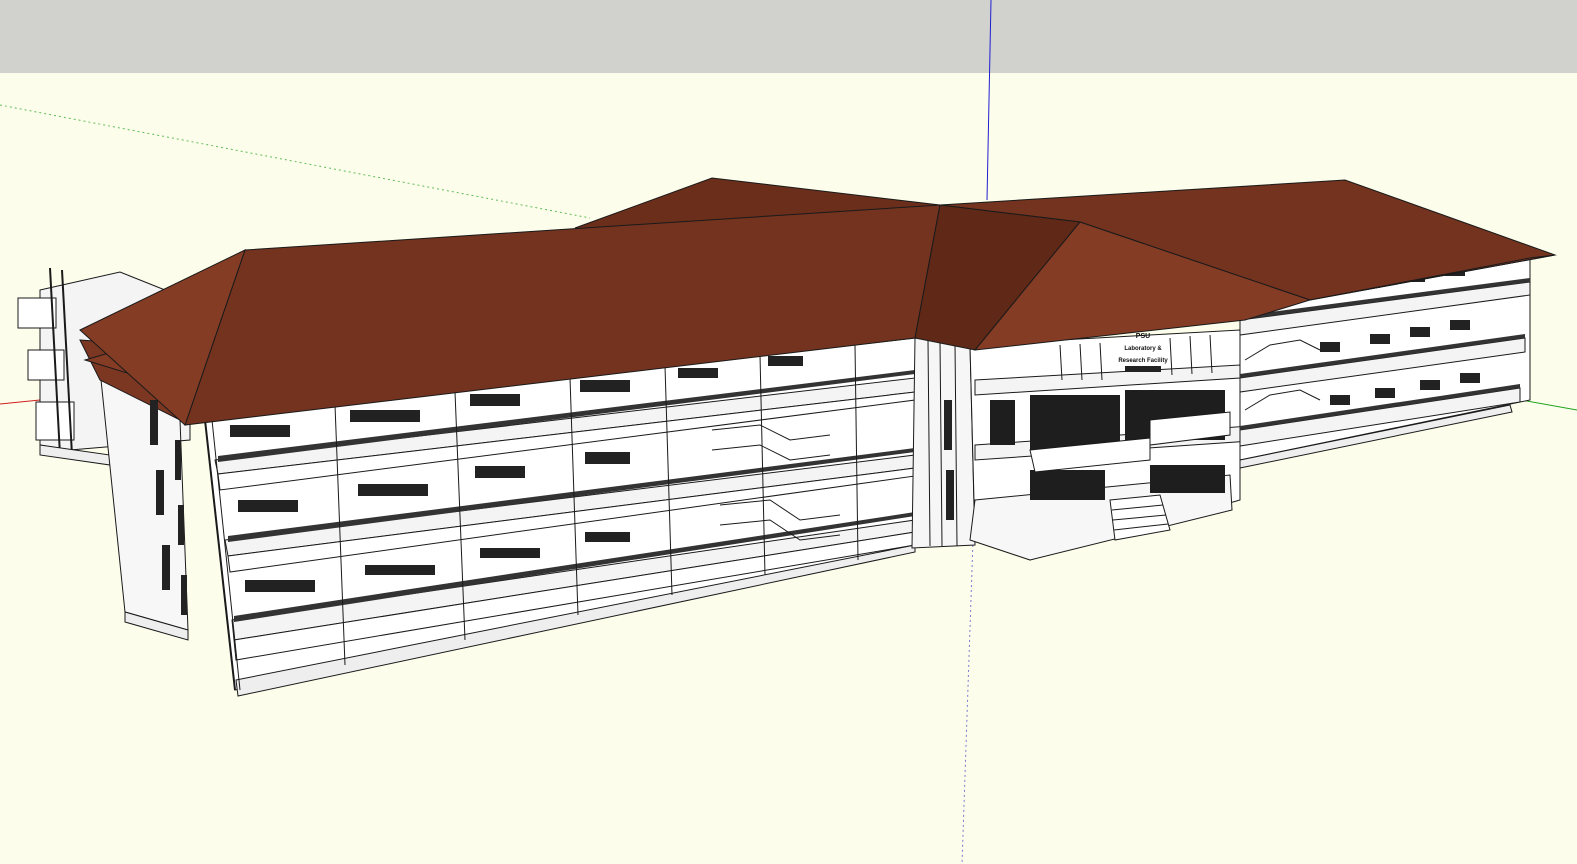 The height and width of the screenshot is (864, 1577). I want to click on svg-text: Research Facility, so click(1143, 361).